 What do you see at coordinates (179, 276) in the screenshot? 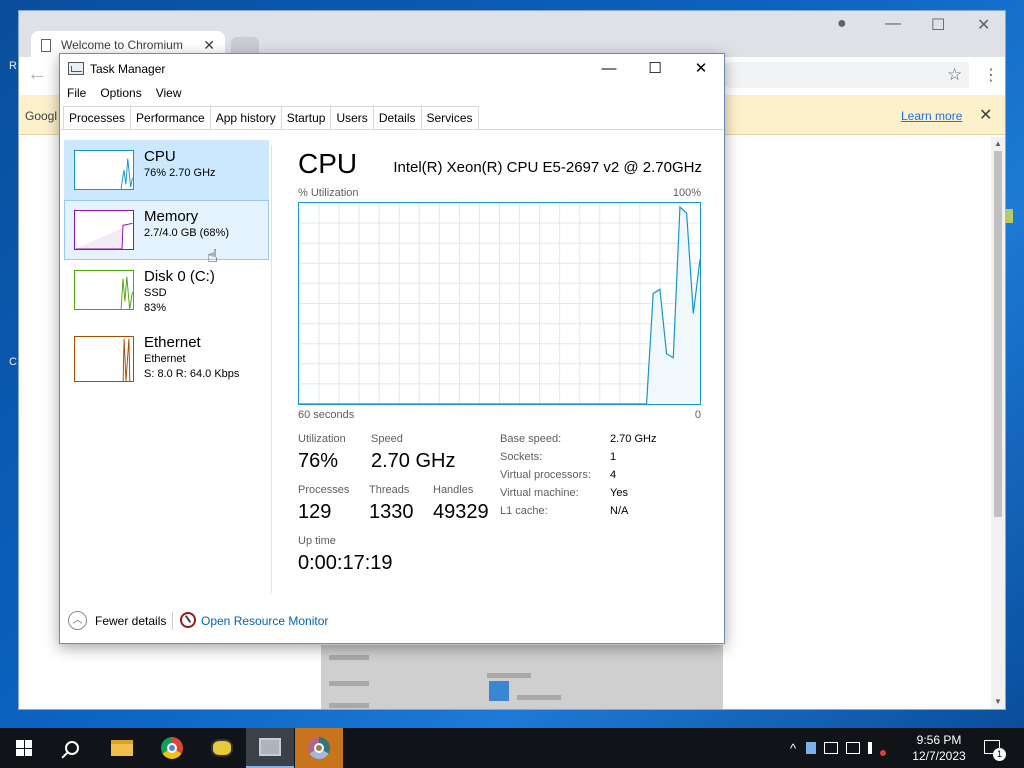
I see `sidebar-title: Disk 0 (C:)` at bounding box center [179, 276].